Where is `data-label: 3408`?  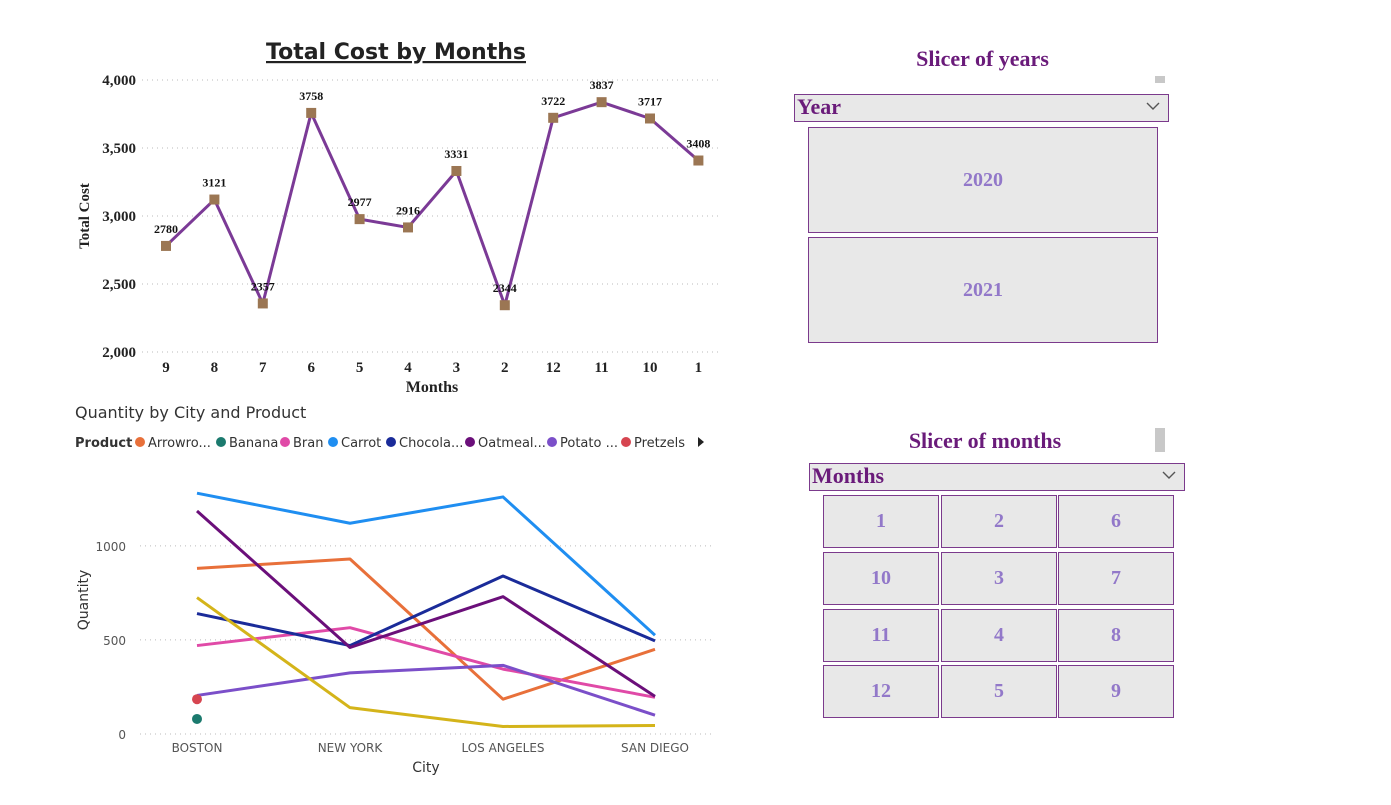 data-label: 3408 is located at coordinates (698, 144).